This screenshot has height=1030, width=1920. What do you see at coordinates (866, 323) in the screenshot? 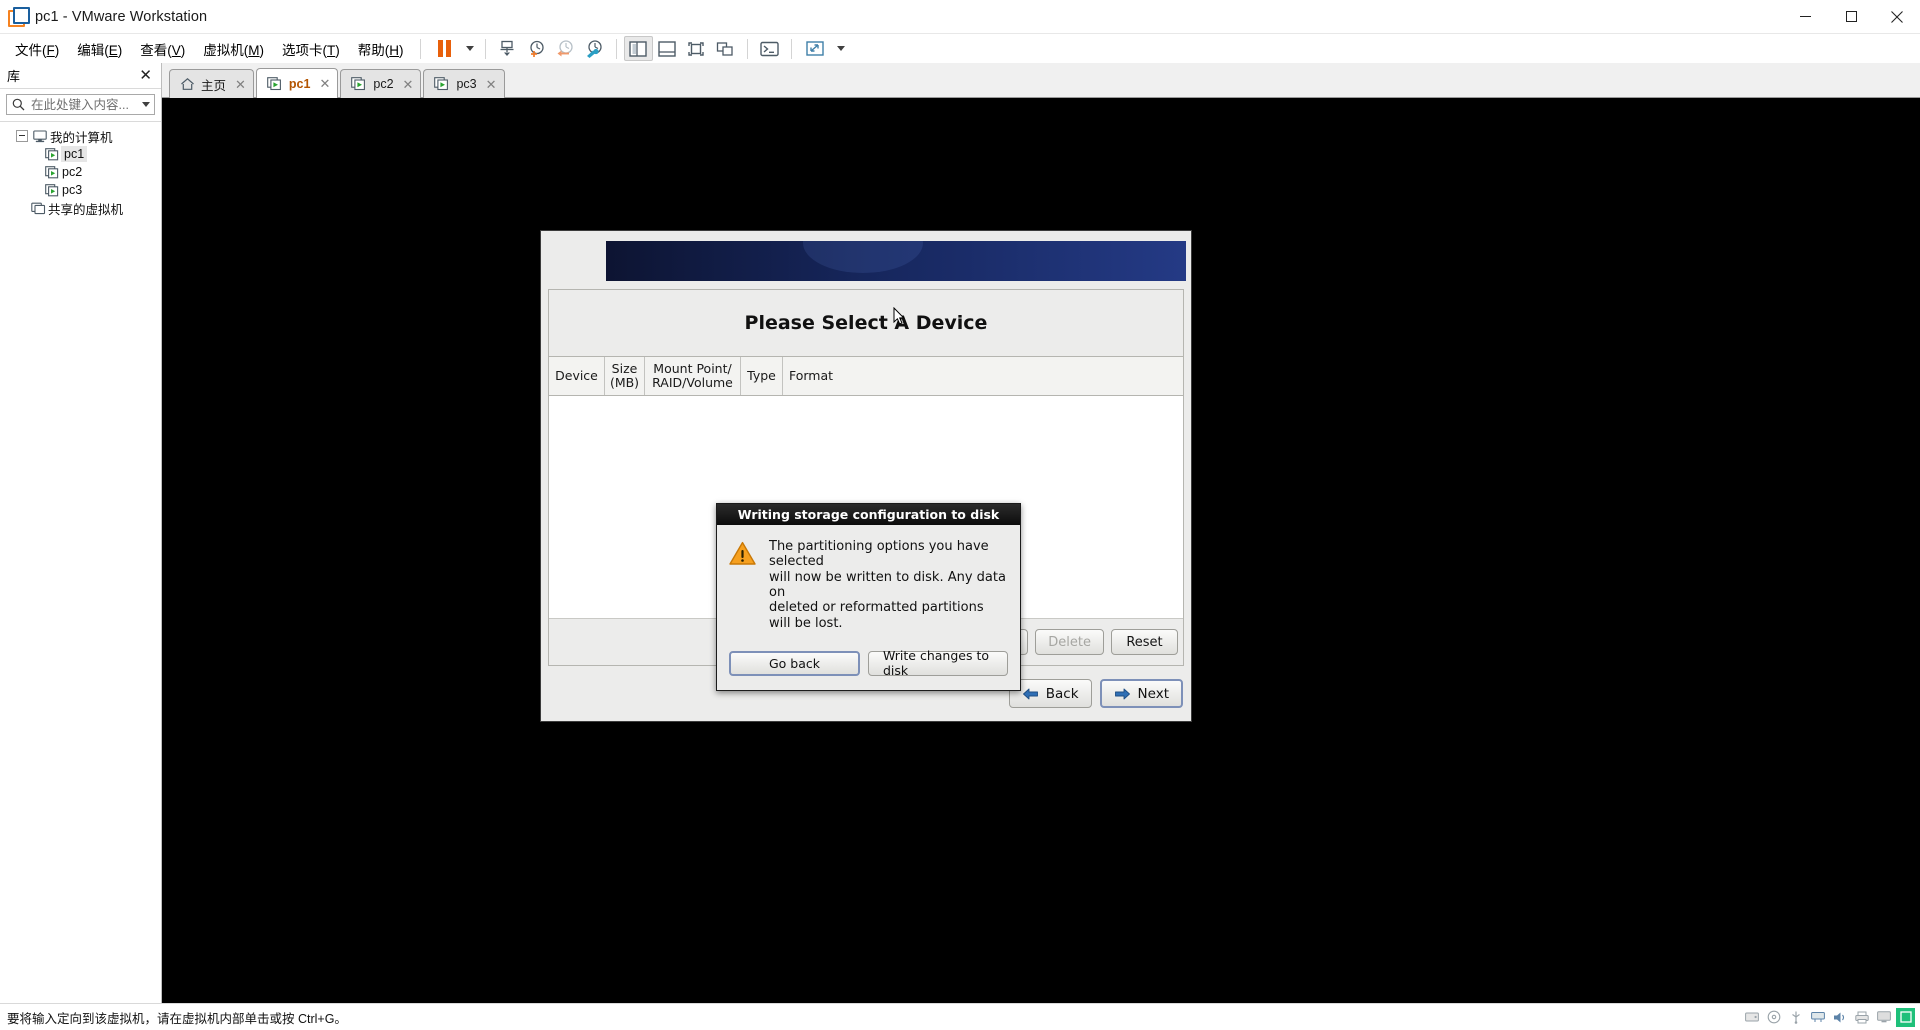
I see `page-title: Please Select A Device` at bounding box center [866, 323].